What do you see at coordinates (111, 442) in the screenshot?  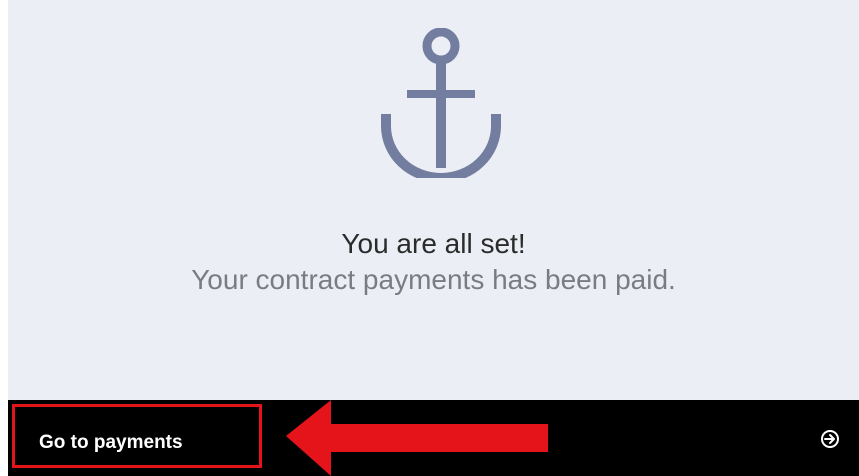 I see `go-to-payments-label: Go to payments` at bounding box center [111, 442].